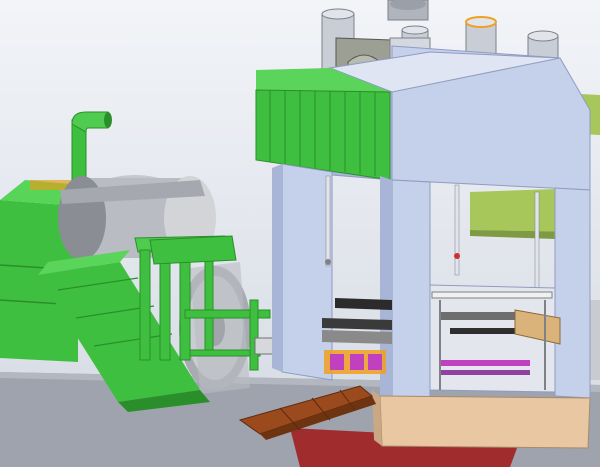 This screenshot has height=467, width=600. What do you see at coordinates (495, 338) in the screenshot?
I see `die-area` at bounding box center [495, 338].